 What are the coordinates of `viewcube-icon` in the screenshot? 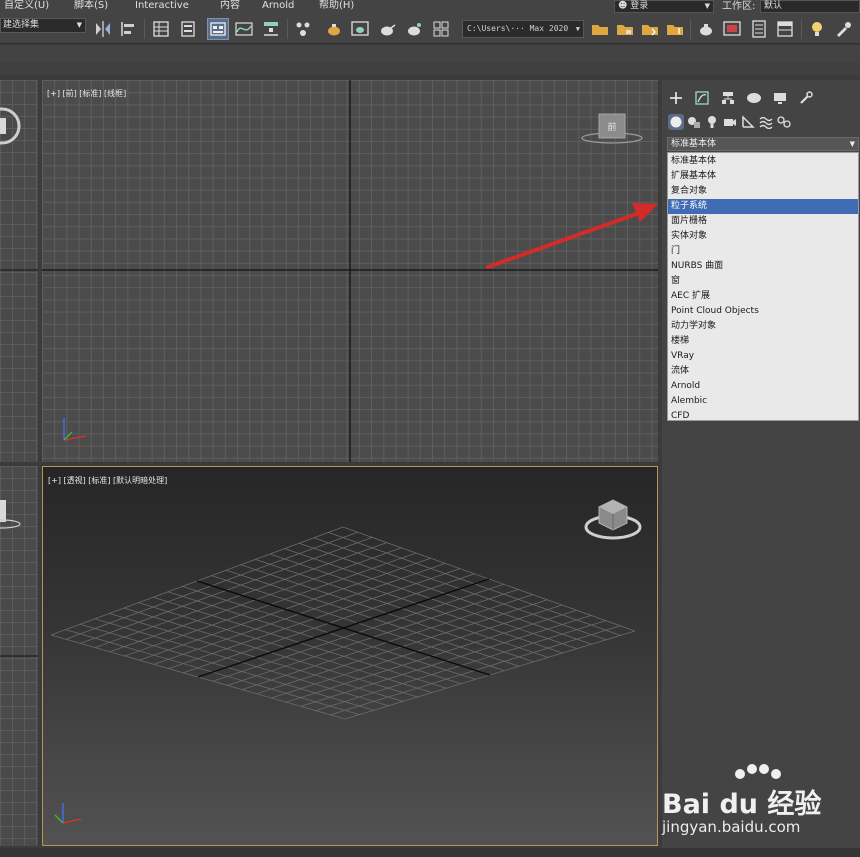 It's located at (613, 519).